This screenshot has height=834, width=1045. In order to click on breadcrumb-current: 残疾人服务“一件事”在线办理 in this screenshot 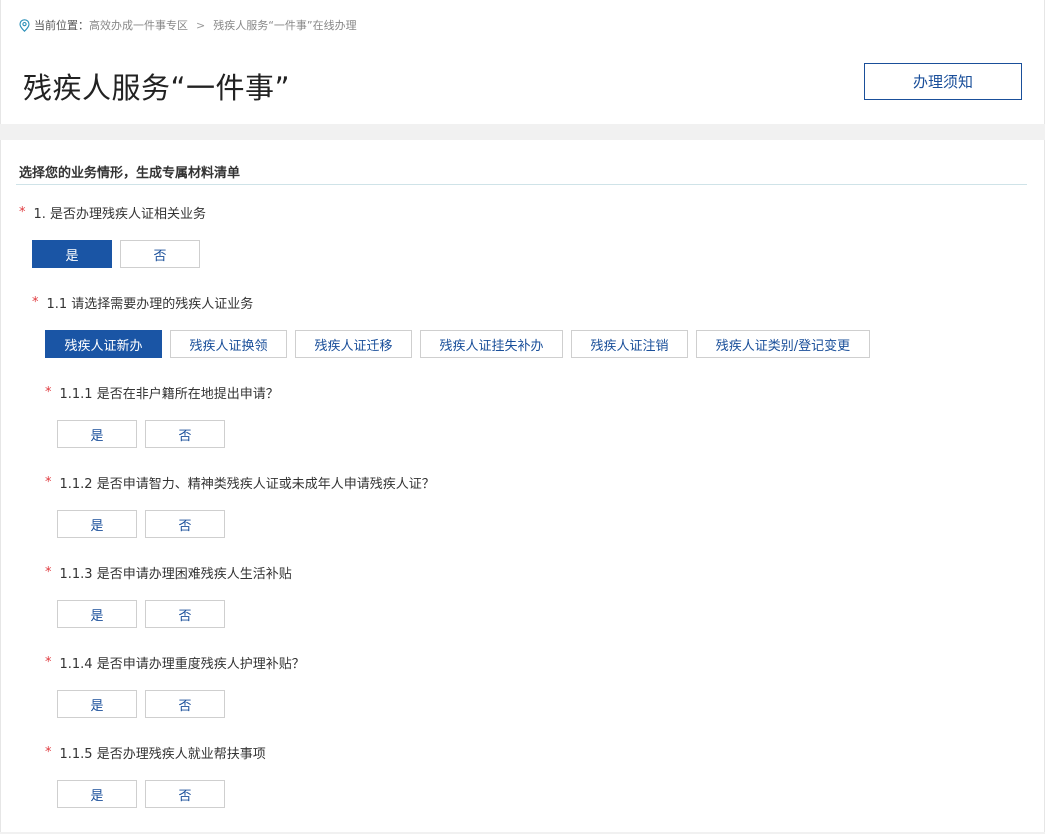, I will do `click(285, 25)`.